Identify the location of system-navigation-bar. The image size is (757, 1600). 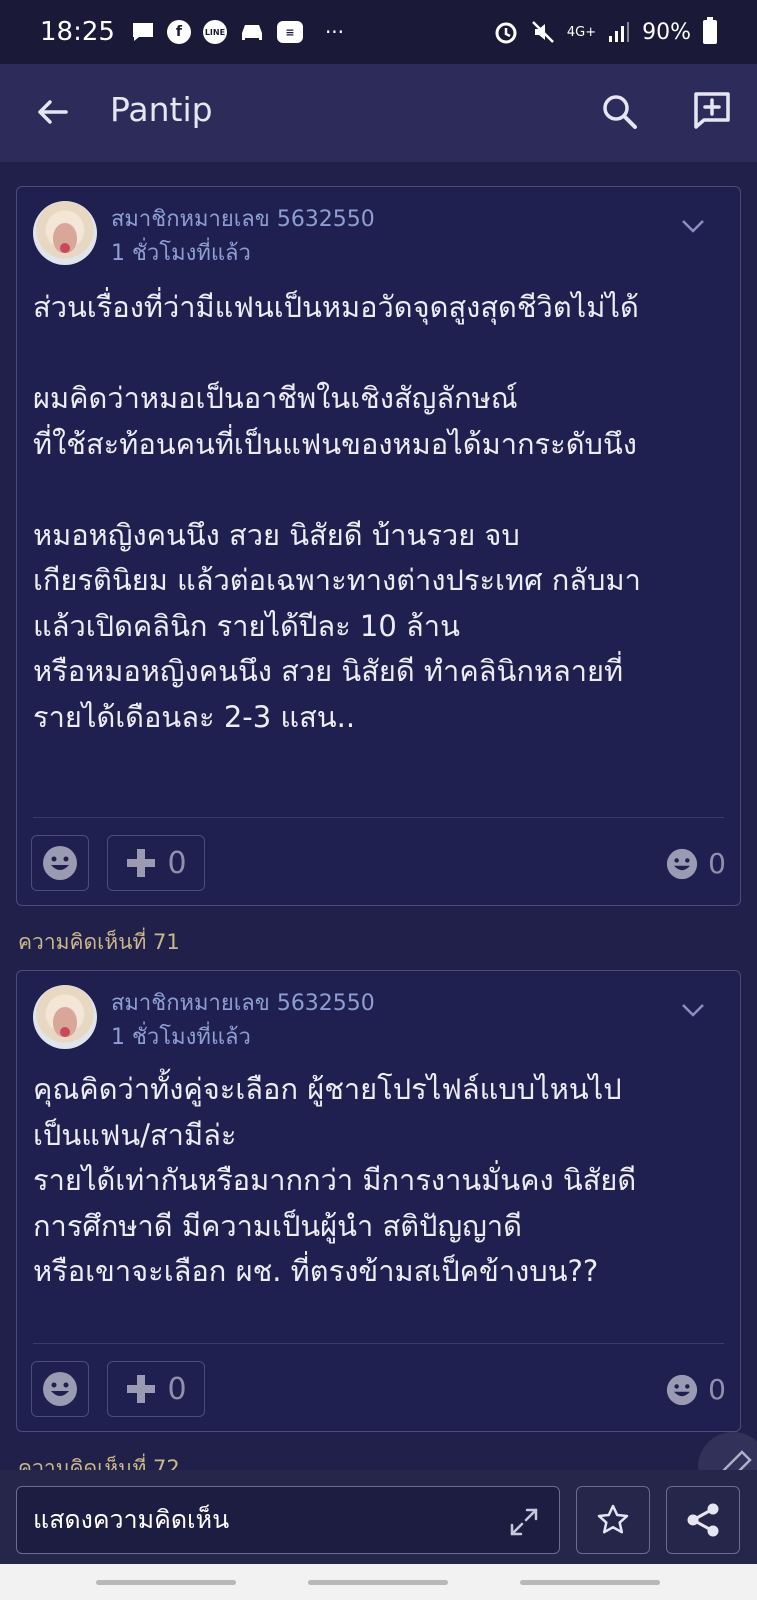
(378, 1582).